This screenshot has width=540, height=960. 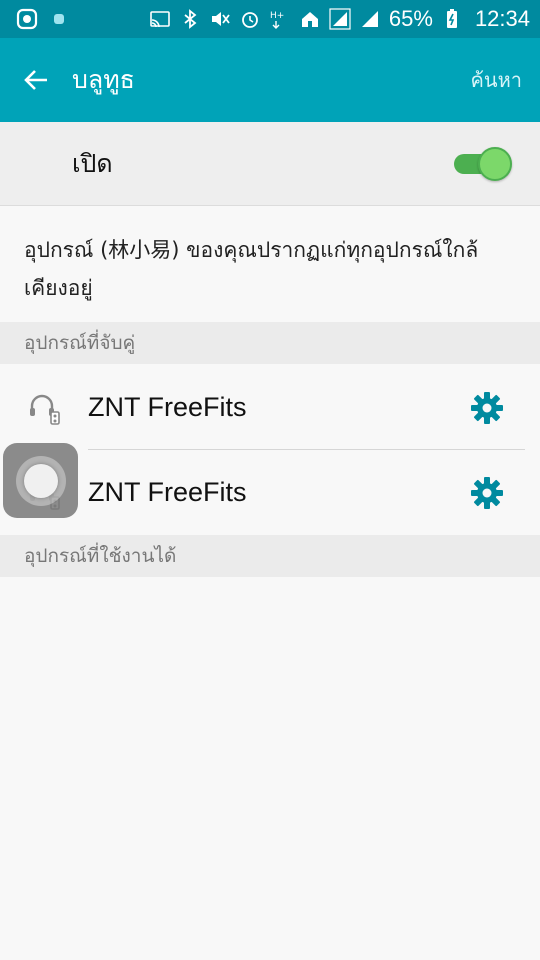 I want to click on bluetooth-toggle-row: เปิด, so click(x=270, y=164).